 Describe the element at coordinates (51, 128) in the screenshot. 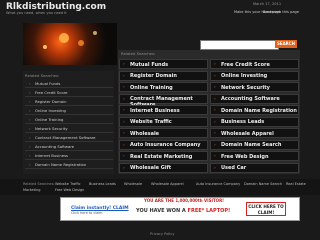

I see `sidebar-item-label: Network Security` at that location.